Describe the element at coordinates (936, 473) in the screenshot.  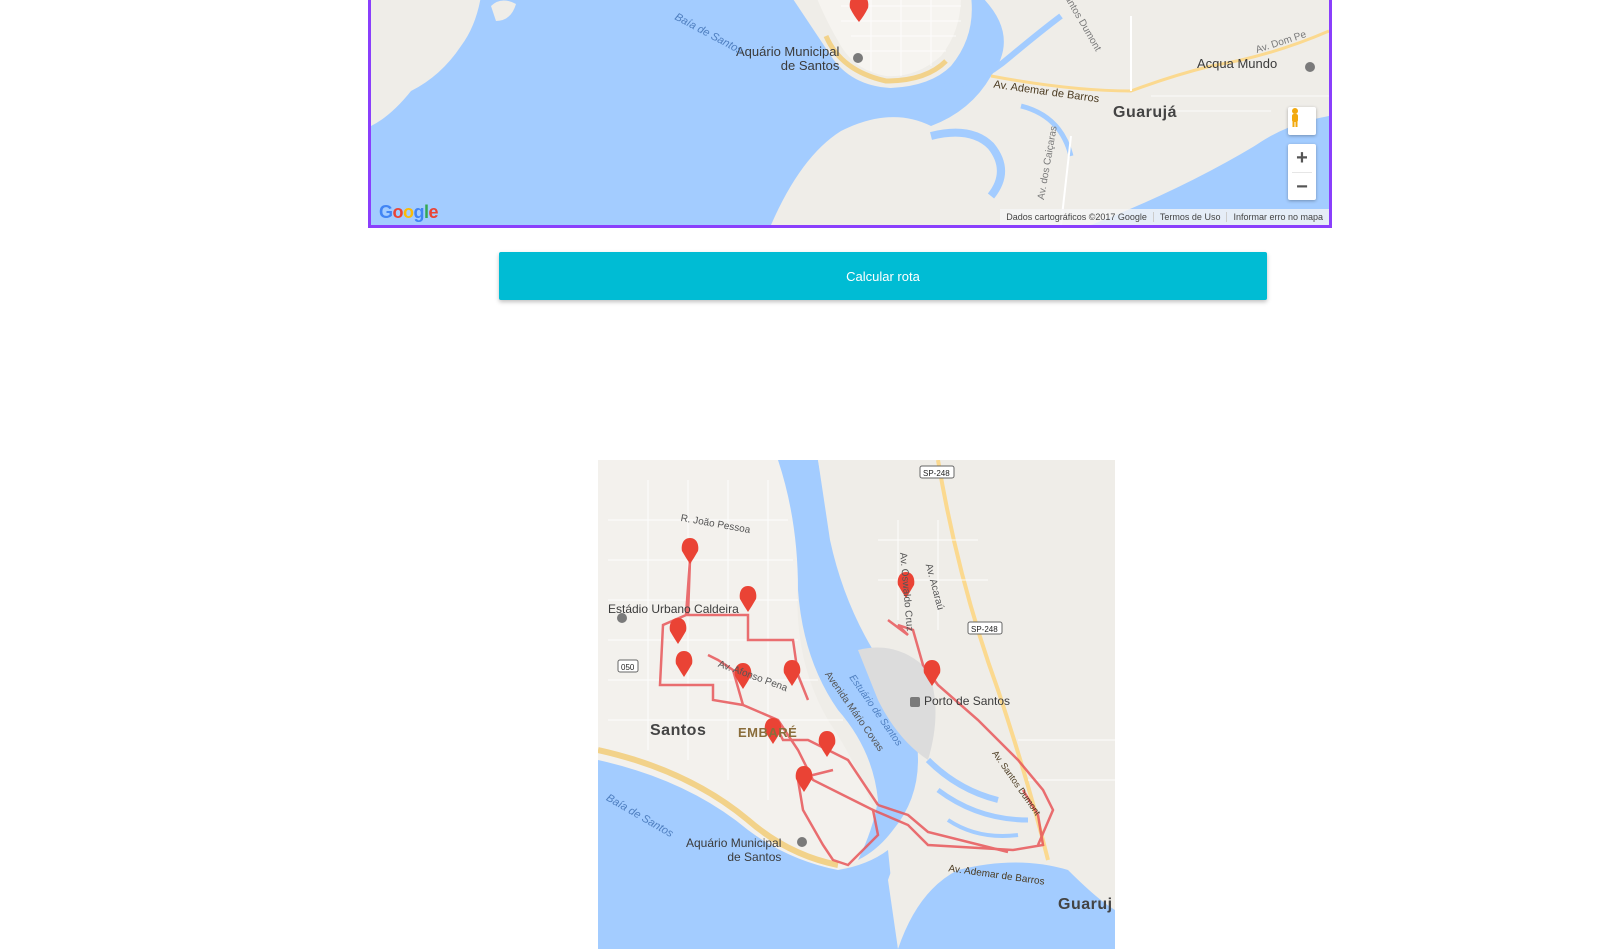
I see `sp248-shield-a: SP-248` at that location.